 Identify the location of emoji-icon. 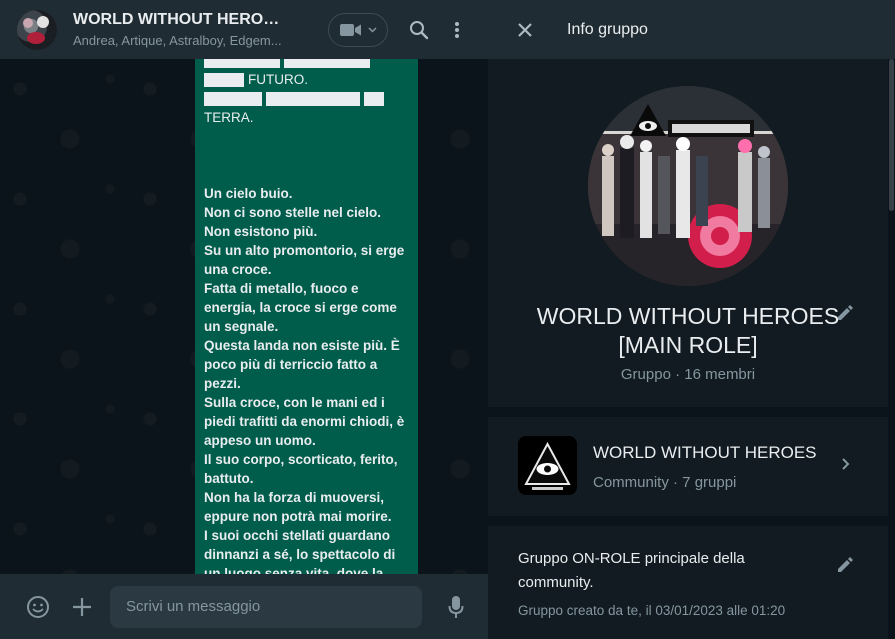
(38, 606).